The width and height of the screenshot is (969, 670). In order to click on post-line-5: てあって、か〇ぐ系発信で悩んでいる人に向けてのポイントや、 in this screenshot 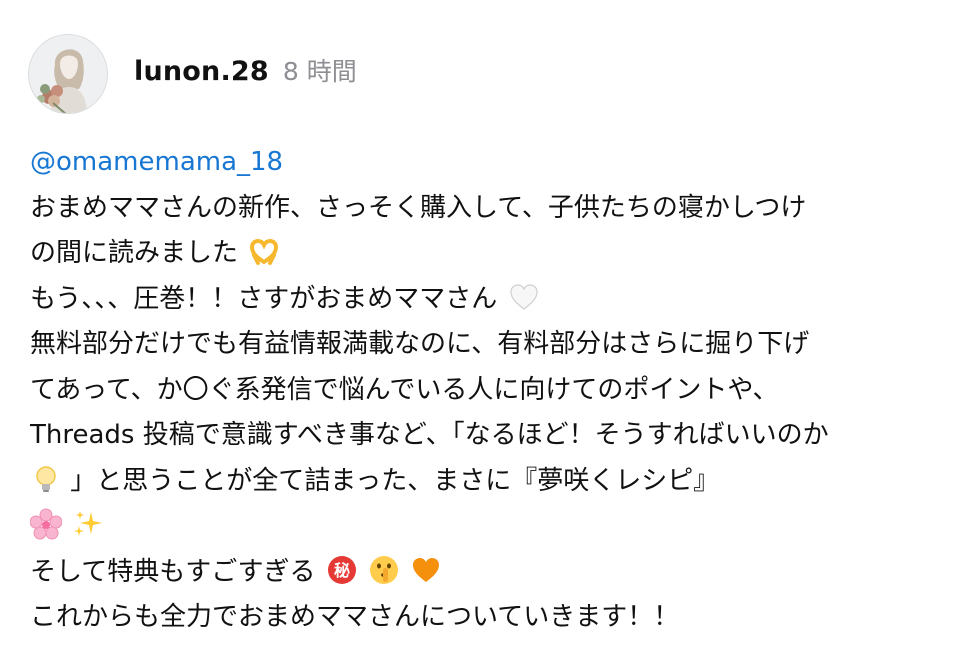, I will do `click(490, 391)`.